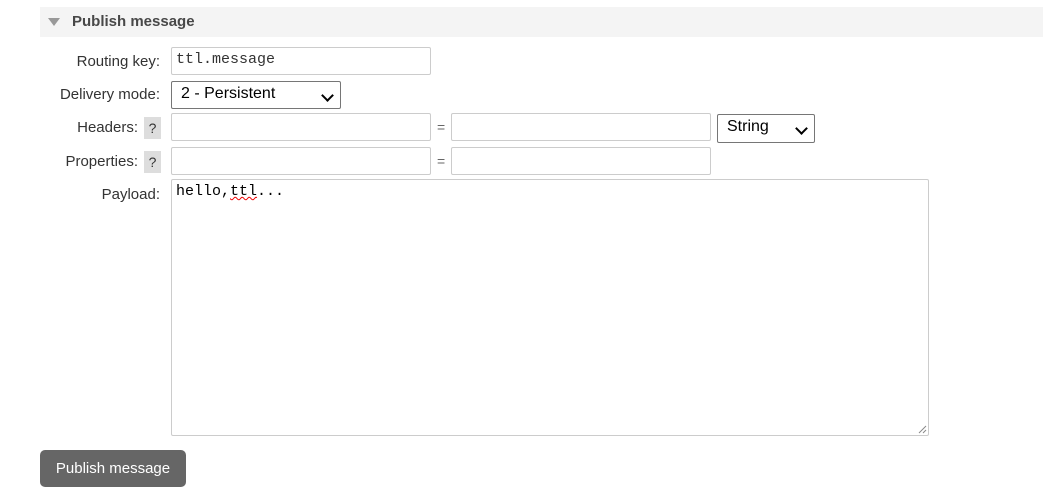 This screenshot has height=500, width=1043. Describe the element at coordinates (748, 126) in the screenshot. I see `headers-type-value: String` at that location.